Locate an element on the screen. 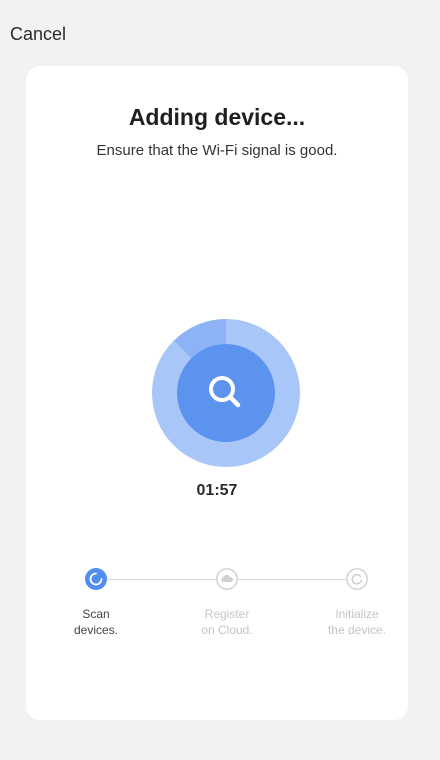 Image resolution: width=440 pixels, height=760 pixels. cancel-button: Cancel is located at coordinates (38, 34).